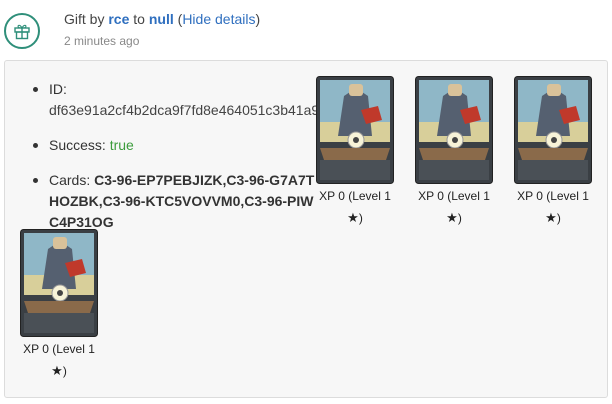  Describe the element at coordinates (184, 110) in the screenshot. I see `id-value: df63e91a2cf4b2dca9f7fd8e464051c3b41a9` at that location.